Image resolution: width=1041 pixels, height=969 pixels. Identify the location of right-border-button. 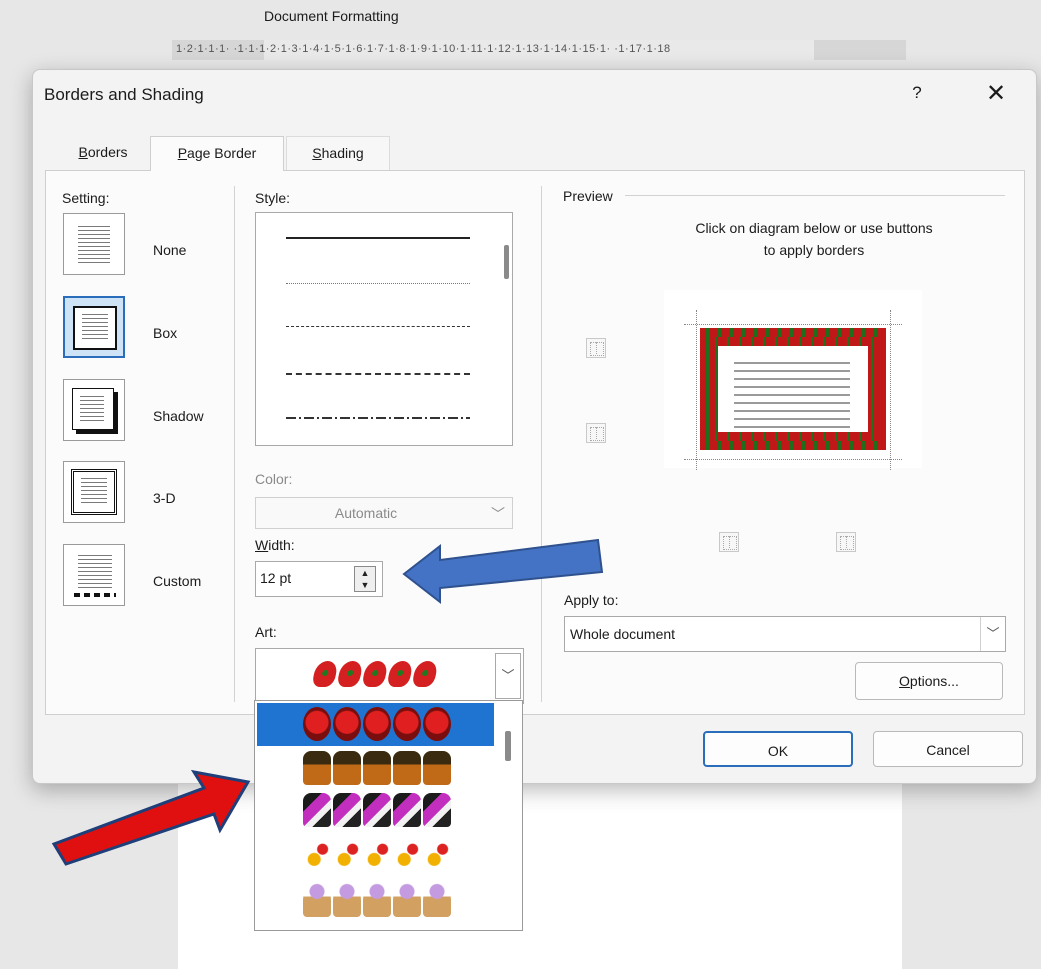
(846, 542).